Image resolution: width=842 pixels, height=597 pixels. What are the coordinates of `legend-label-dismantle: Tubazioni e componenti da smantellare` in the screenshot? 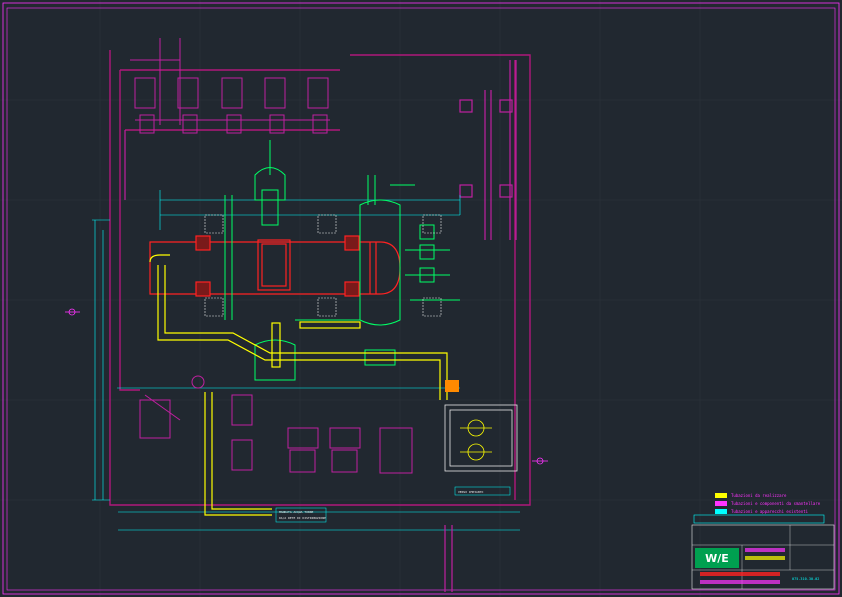 It's located at (776, 503).